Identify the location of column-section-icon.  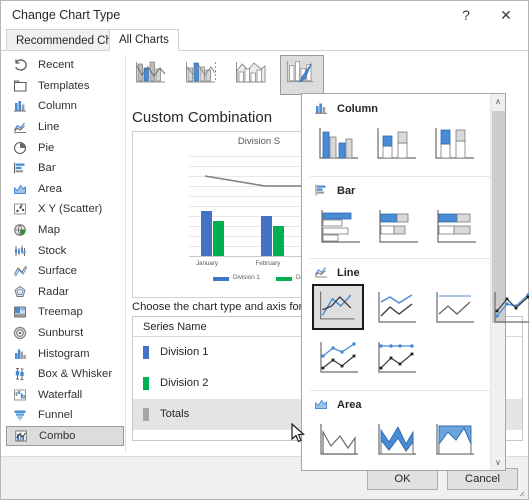
(321, 109).